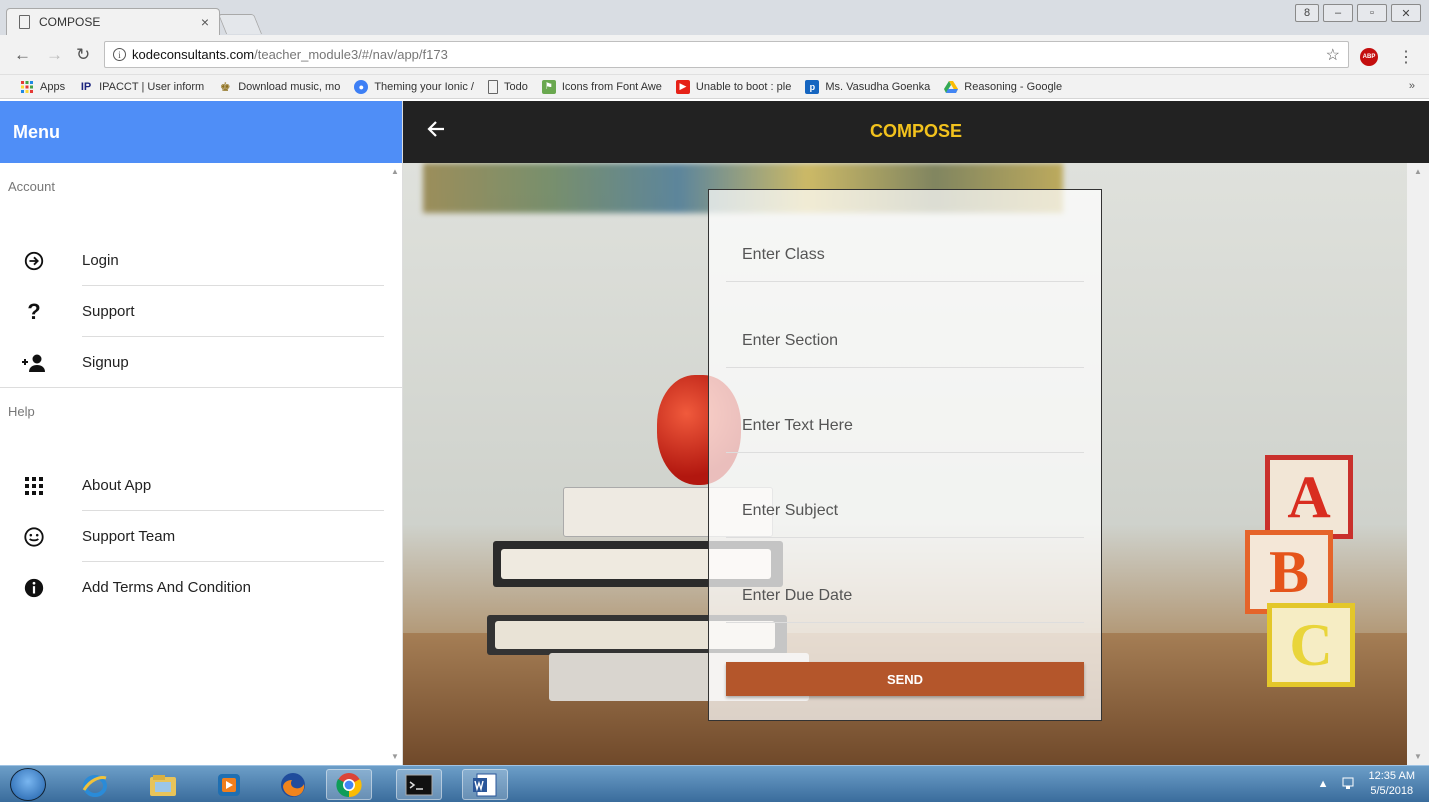 The image size is (1429, 802). Describe the element at coordinates (682, 86) in the screenshot. I see `youtube-icon: ▶` at that location.